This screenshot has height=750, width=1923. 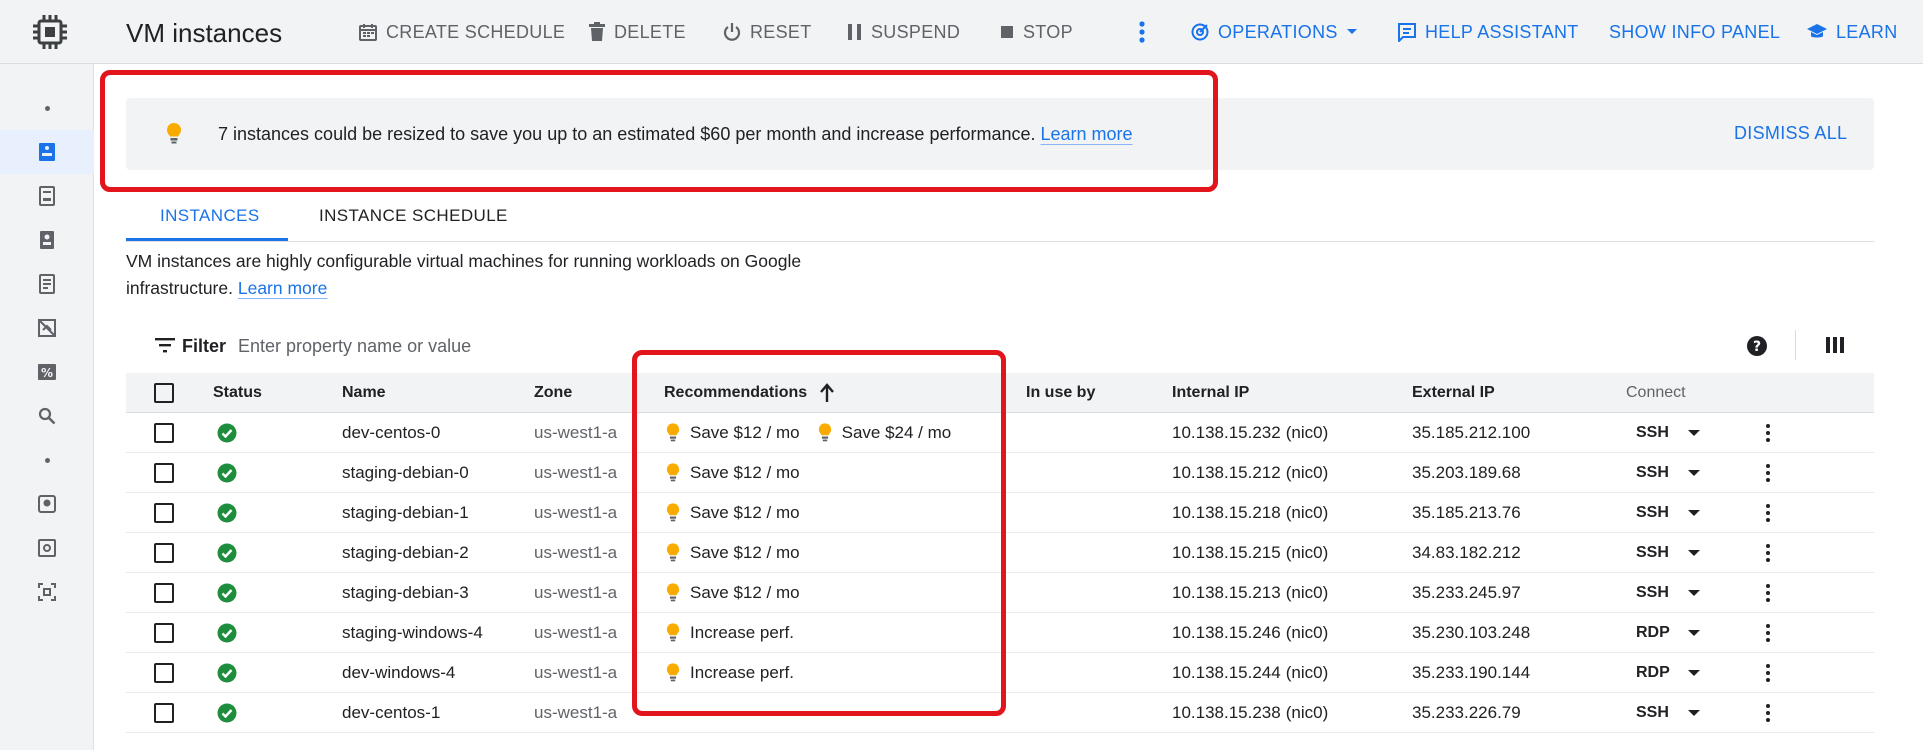 I want to click on instance-name-link: staging-debian-0, so click(x=405, y=473).